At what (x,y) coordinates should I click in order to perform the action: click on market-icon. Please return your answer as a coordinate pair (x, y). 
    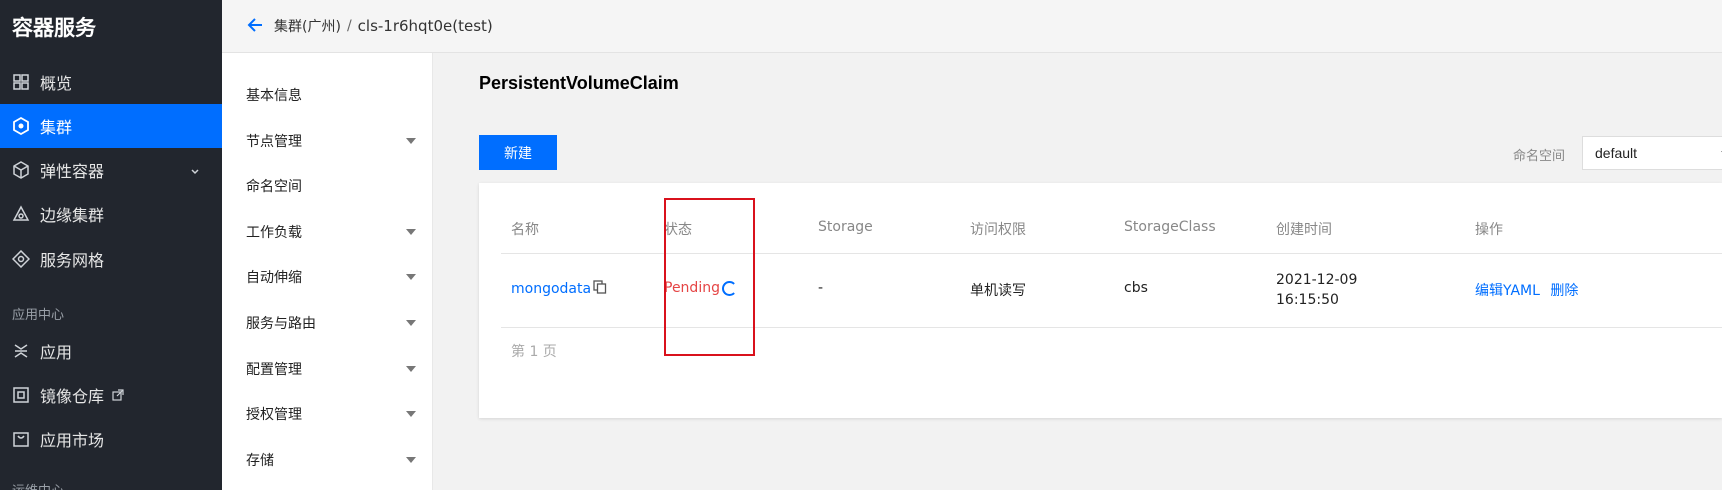
    Looking at the image, I should click on (21, 439).